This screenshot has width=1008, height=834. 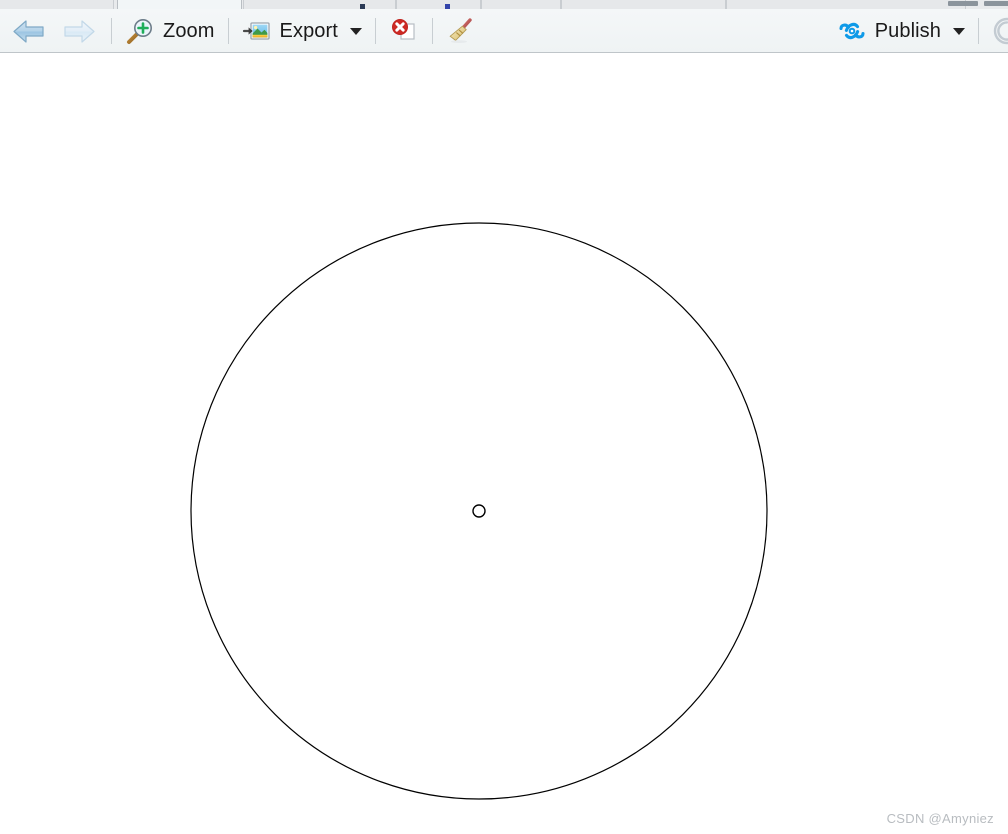 What do you see at coordinates (852, 31) in the screenshot?
I see `publish-icon` at bounding box center [852, 31].